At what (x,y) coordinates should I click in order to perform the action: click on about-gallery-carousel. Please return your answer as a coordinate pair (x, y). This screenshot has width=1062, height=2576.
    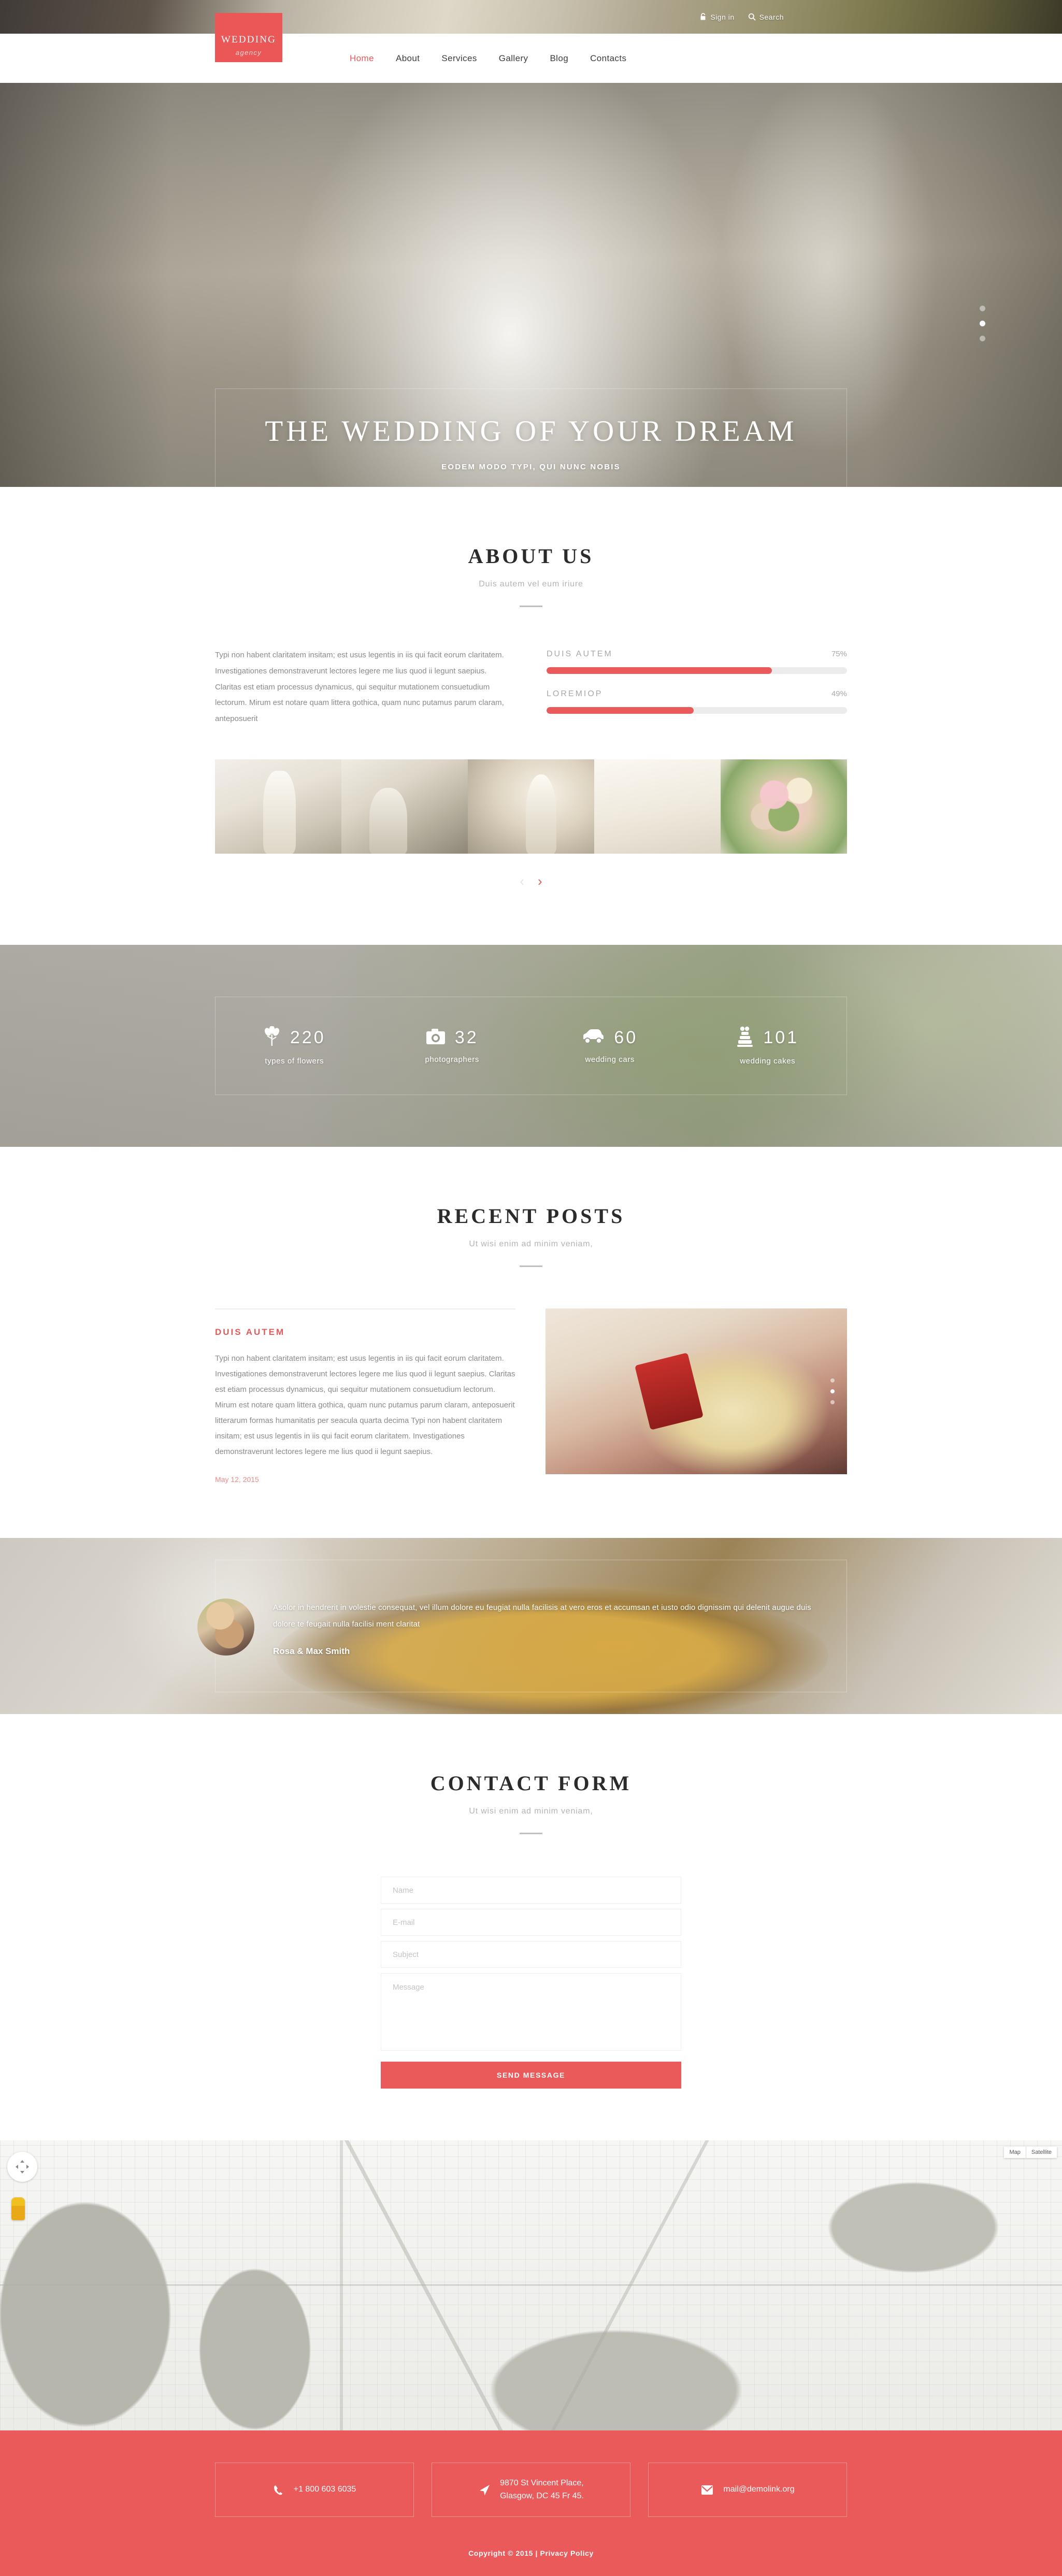
    Looking at the image, I should click on (531, 806).